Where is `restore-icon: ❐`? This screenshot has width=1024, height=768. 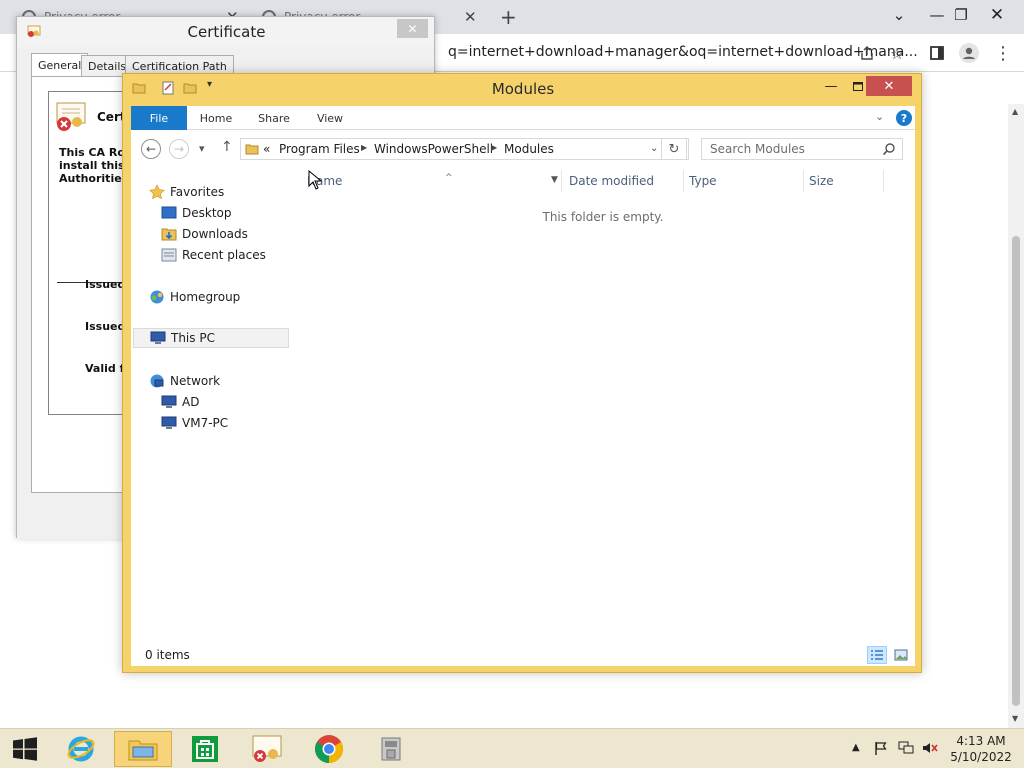 restore-icon: ❐ is located at coordinates (961, 15).